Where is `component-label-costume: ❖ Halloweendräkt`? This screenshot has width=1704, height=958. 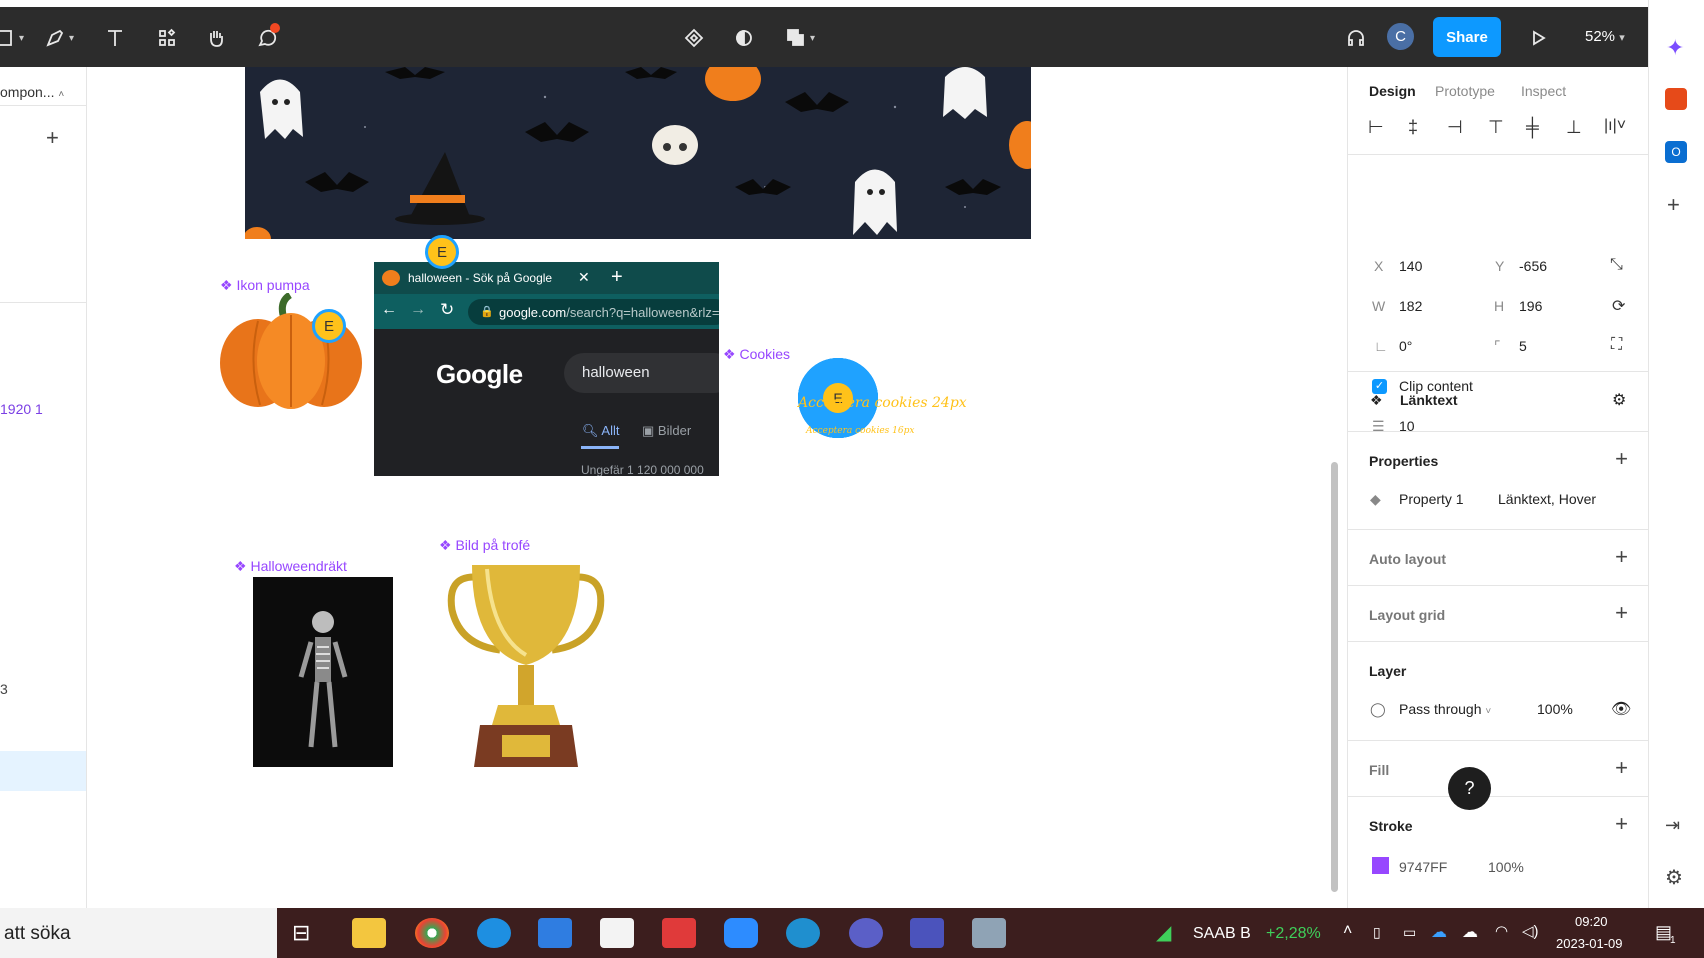
component-label-costume: ❖ Halloweendräkt is located at coordinates (290, 566).